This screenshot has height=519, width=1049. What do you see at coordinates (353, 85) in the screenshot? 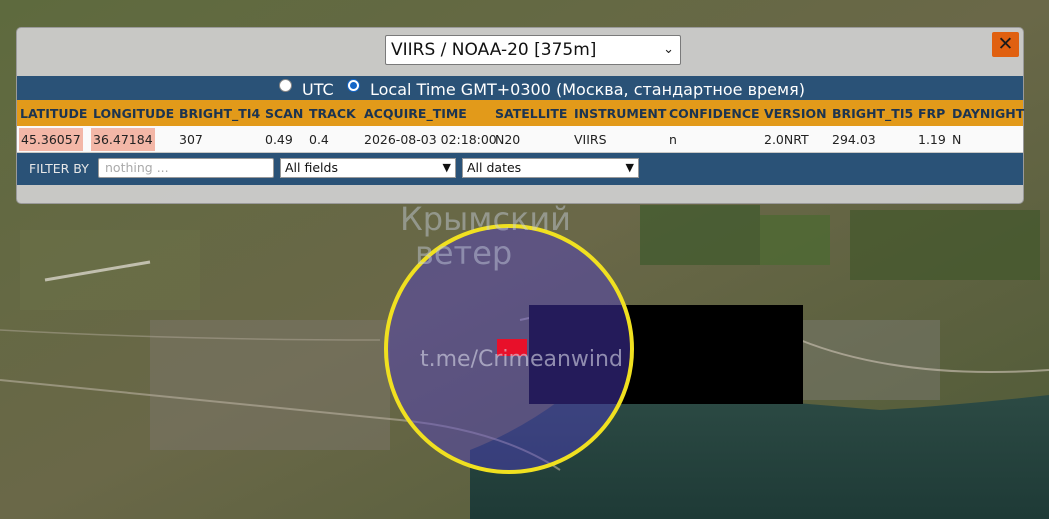
I see `local-time-radio` at bounding box center [353, 85].